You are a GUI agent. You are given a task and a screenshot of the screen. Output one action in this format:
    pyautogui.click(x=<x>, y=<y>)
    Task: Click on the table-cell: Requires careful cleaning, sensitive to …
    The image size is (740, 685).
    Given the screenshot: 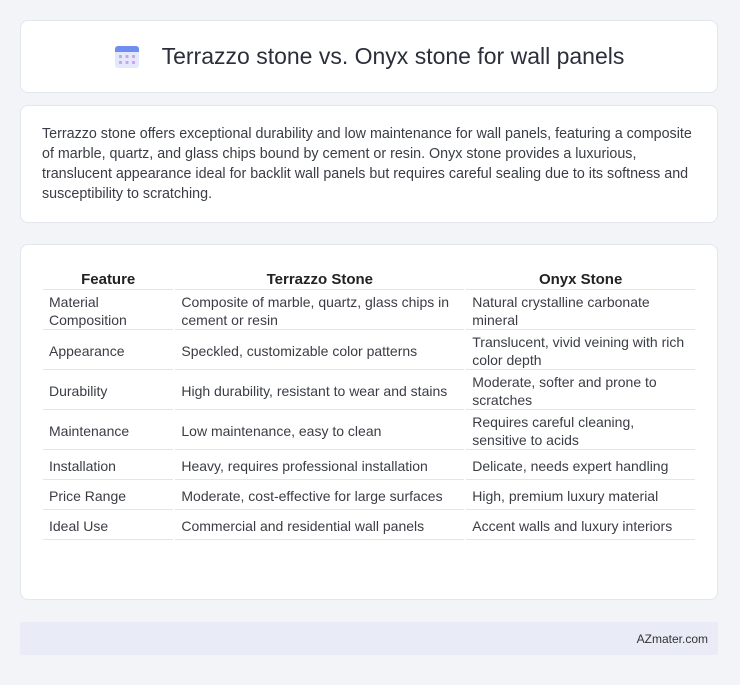 What is the action you would take?
    pyautogui.click(x=580, y=431)
    